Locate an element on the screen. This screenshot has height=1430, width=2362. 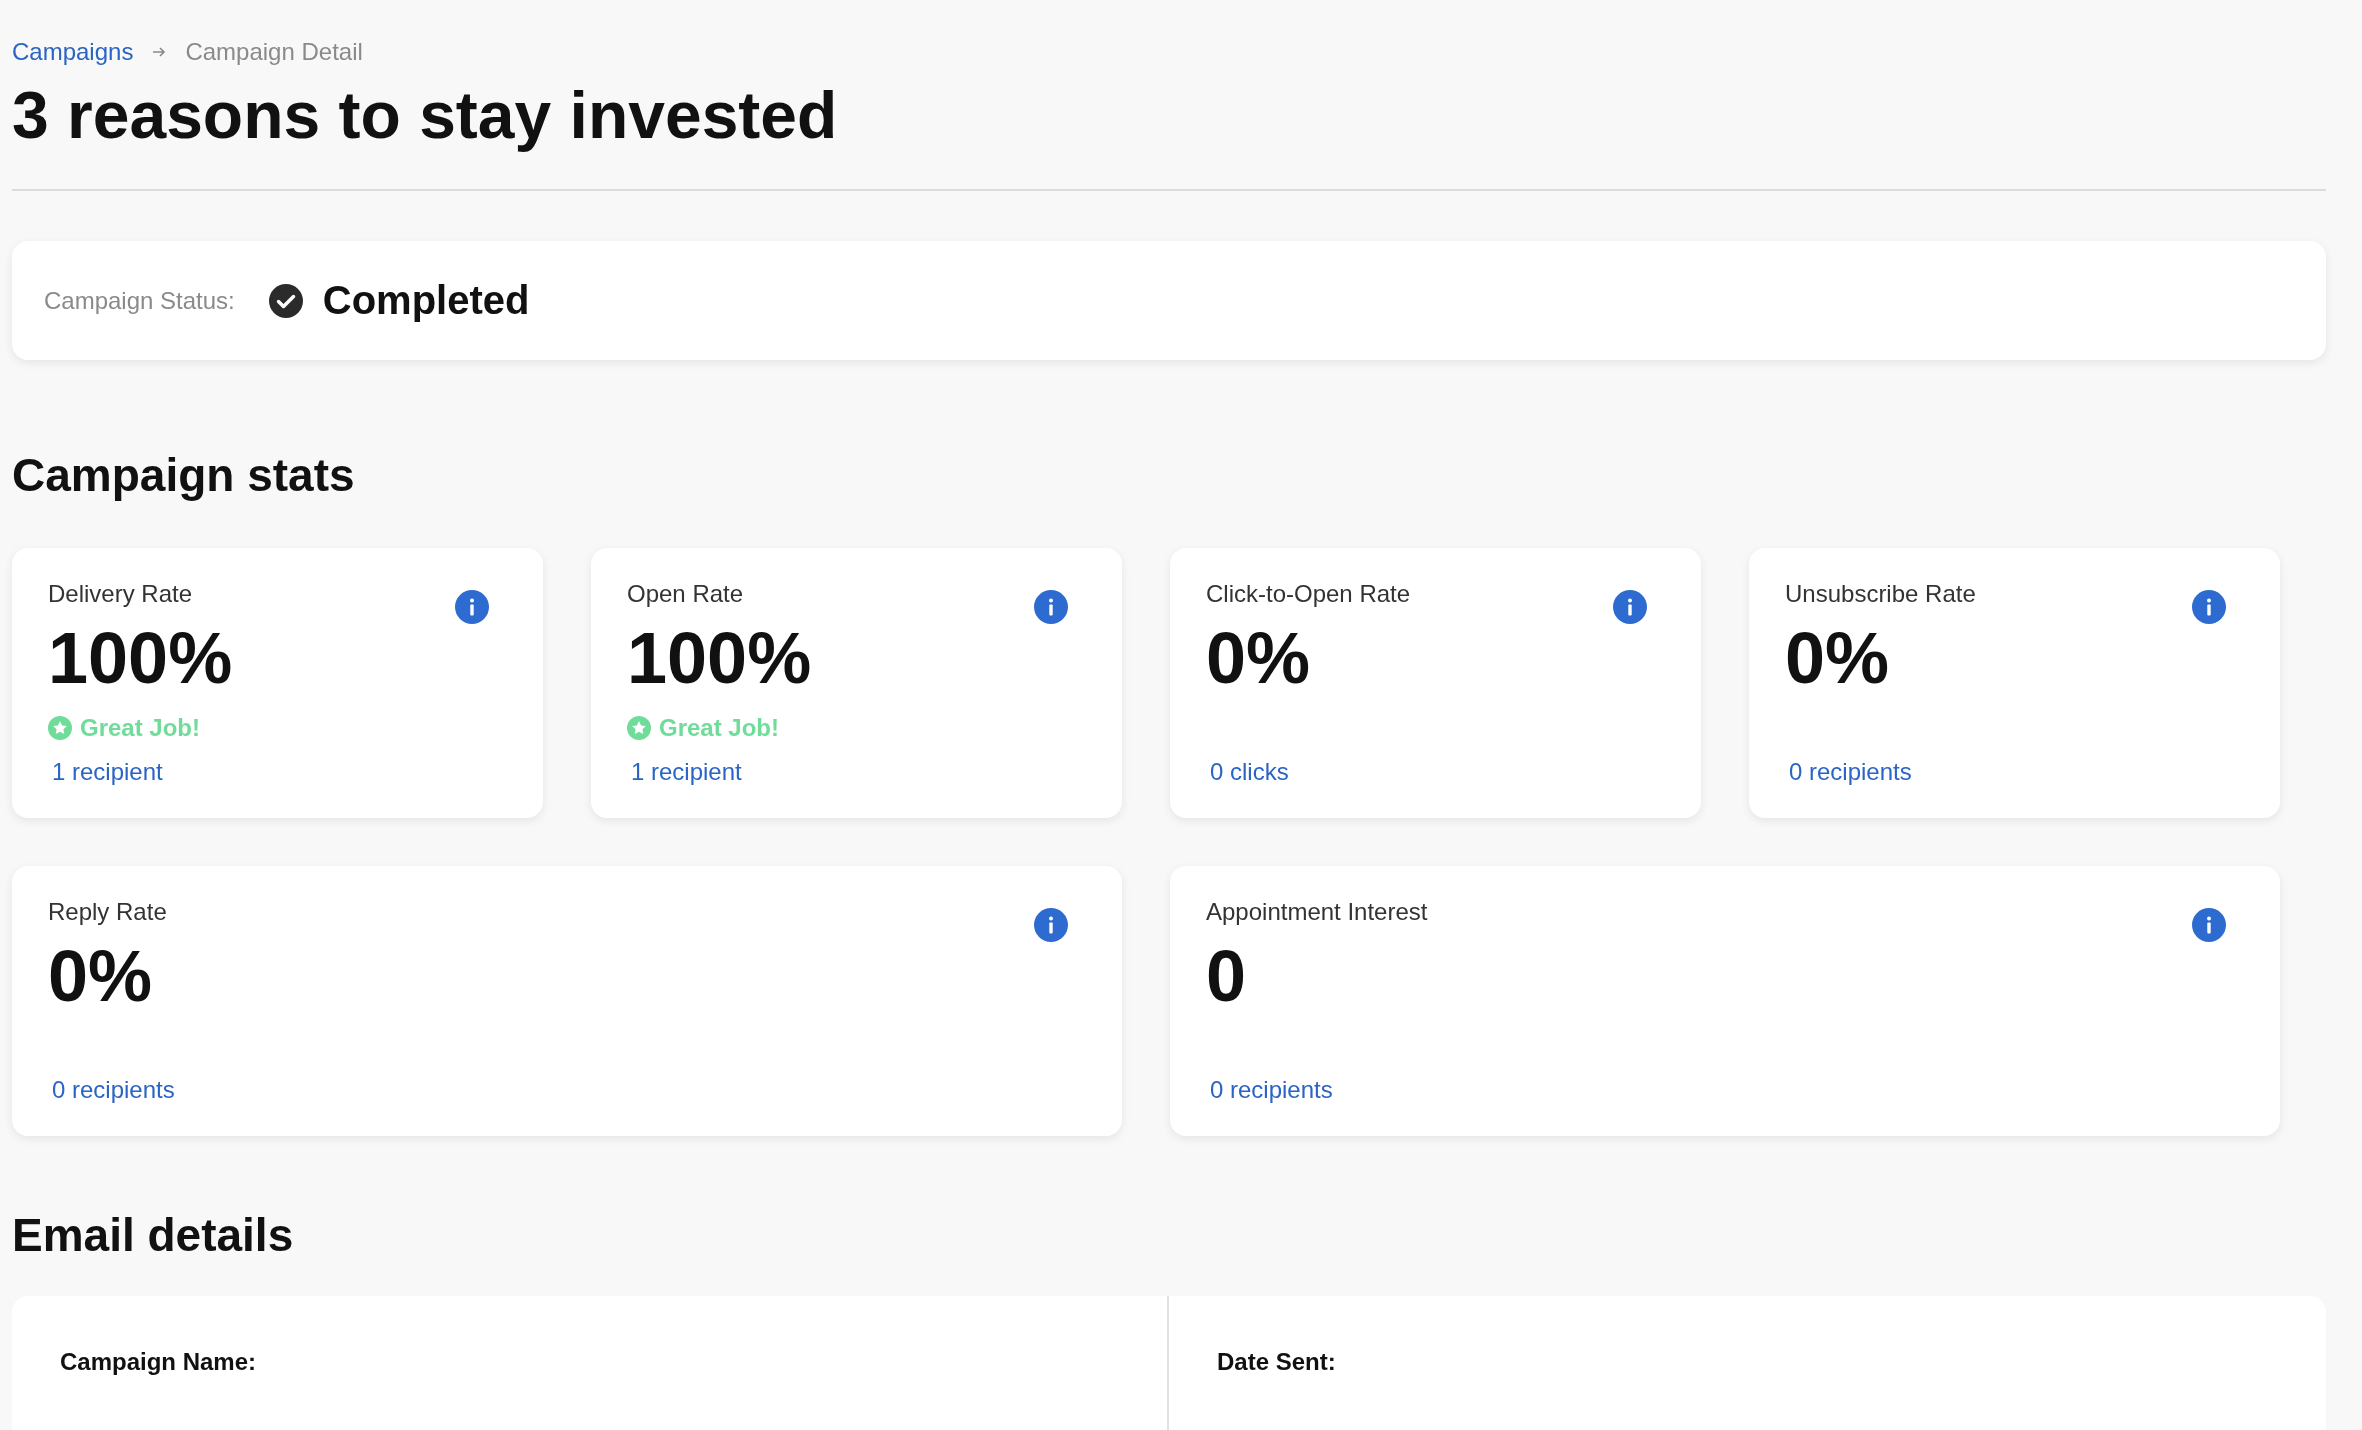
breadcrumb-current: Campaign Detail is located at coordinates (274, 52).